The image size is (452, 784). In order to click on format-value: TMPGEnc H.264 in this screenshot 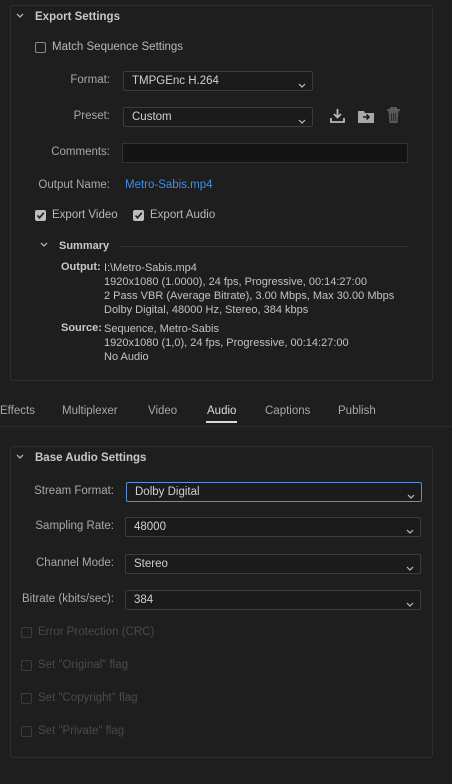, I will do `click(175, 81)`.